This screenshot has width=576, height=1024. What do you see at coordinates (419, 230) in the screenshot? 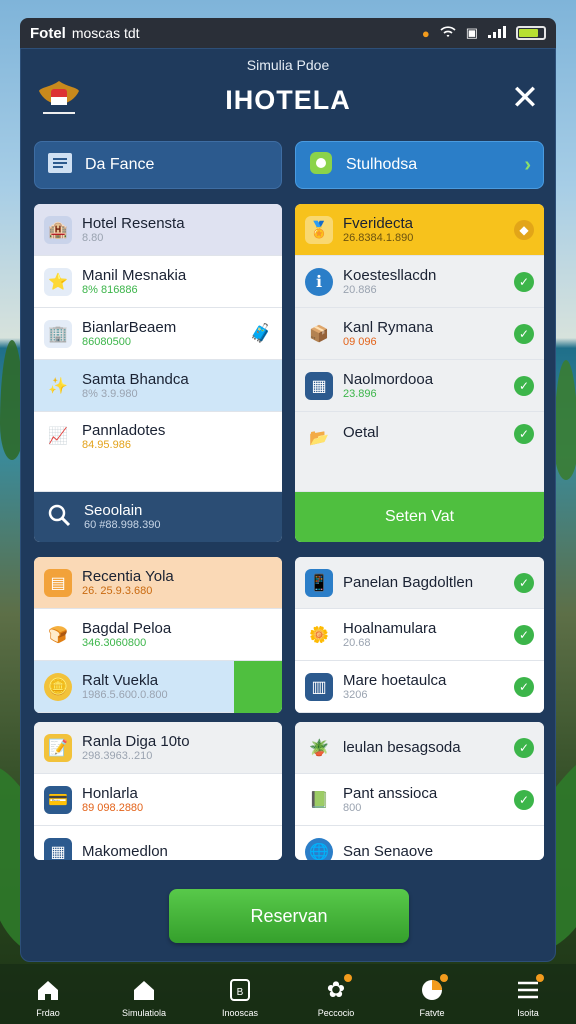
I see `list-item: 🏅 Fveridecta 26.8384.1.890 ◆` at bounding box center [419, 230].